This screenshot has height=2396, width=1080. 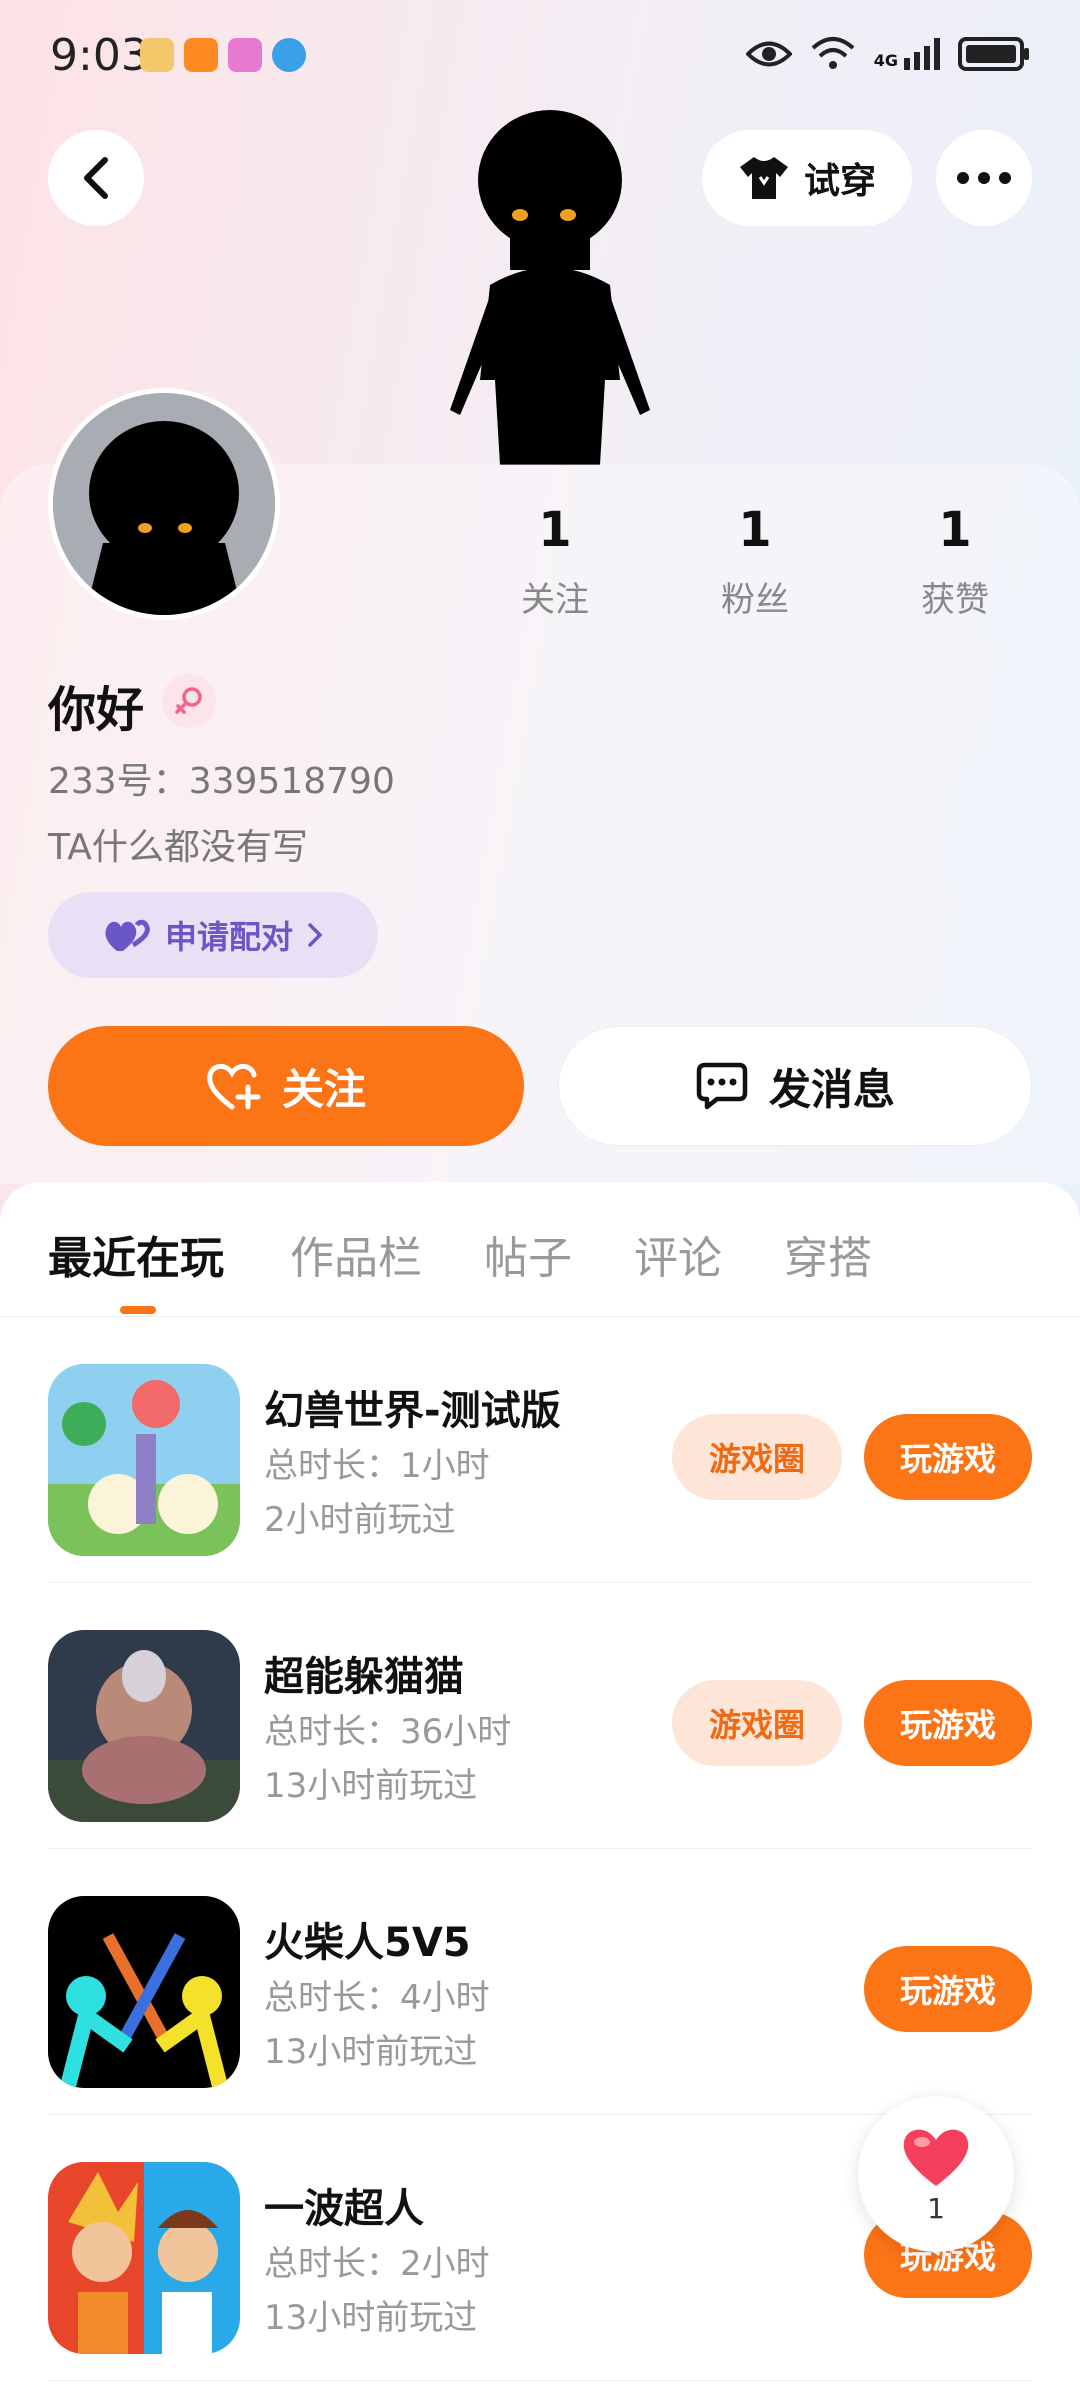 What do you see at coordinates (388, 1732) in the screenshot?
I see `game-duration: 总时长：36小时` at bounding box center [388, 1732].